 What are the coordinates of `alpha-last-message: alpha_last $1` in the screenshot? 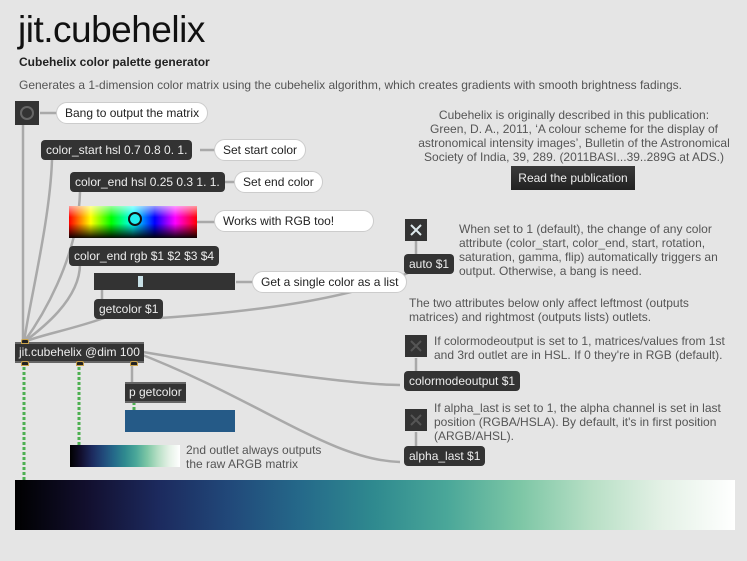 It's located at (445, 456).